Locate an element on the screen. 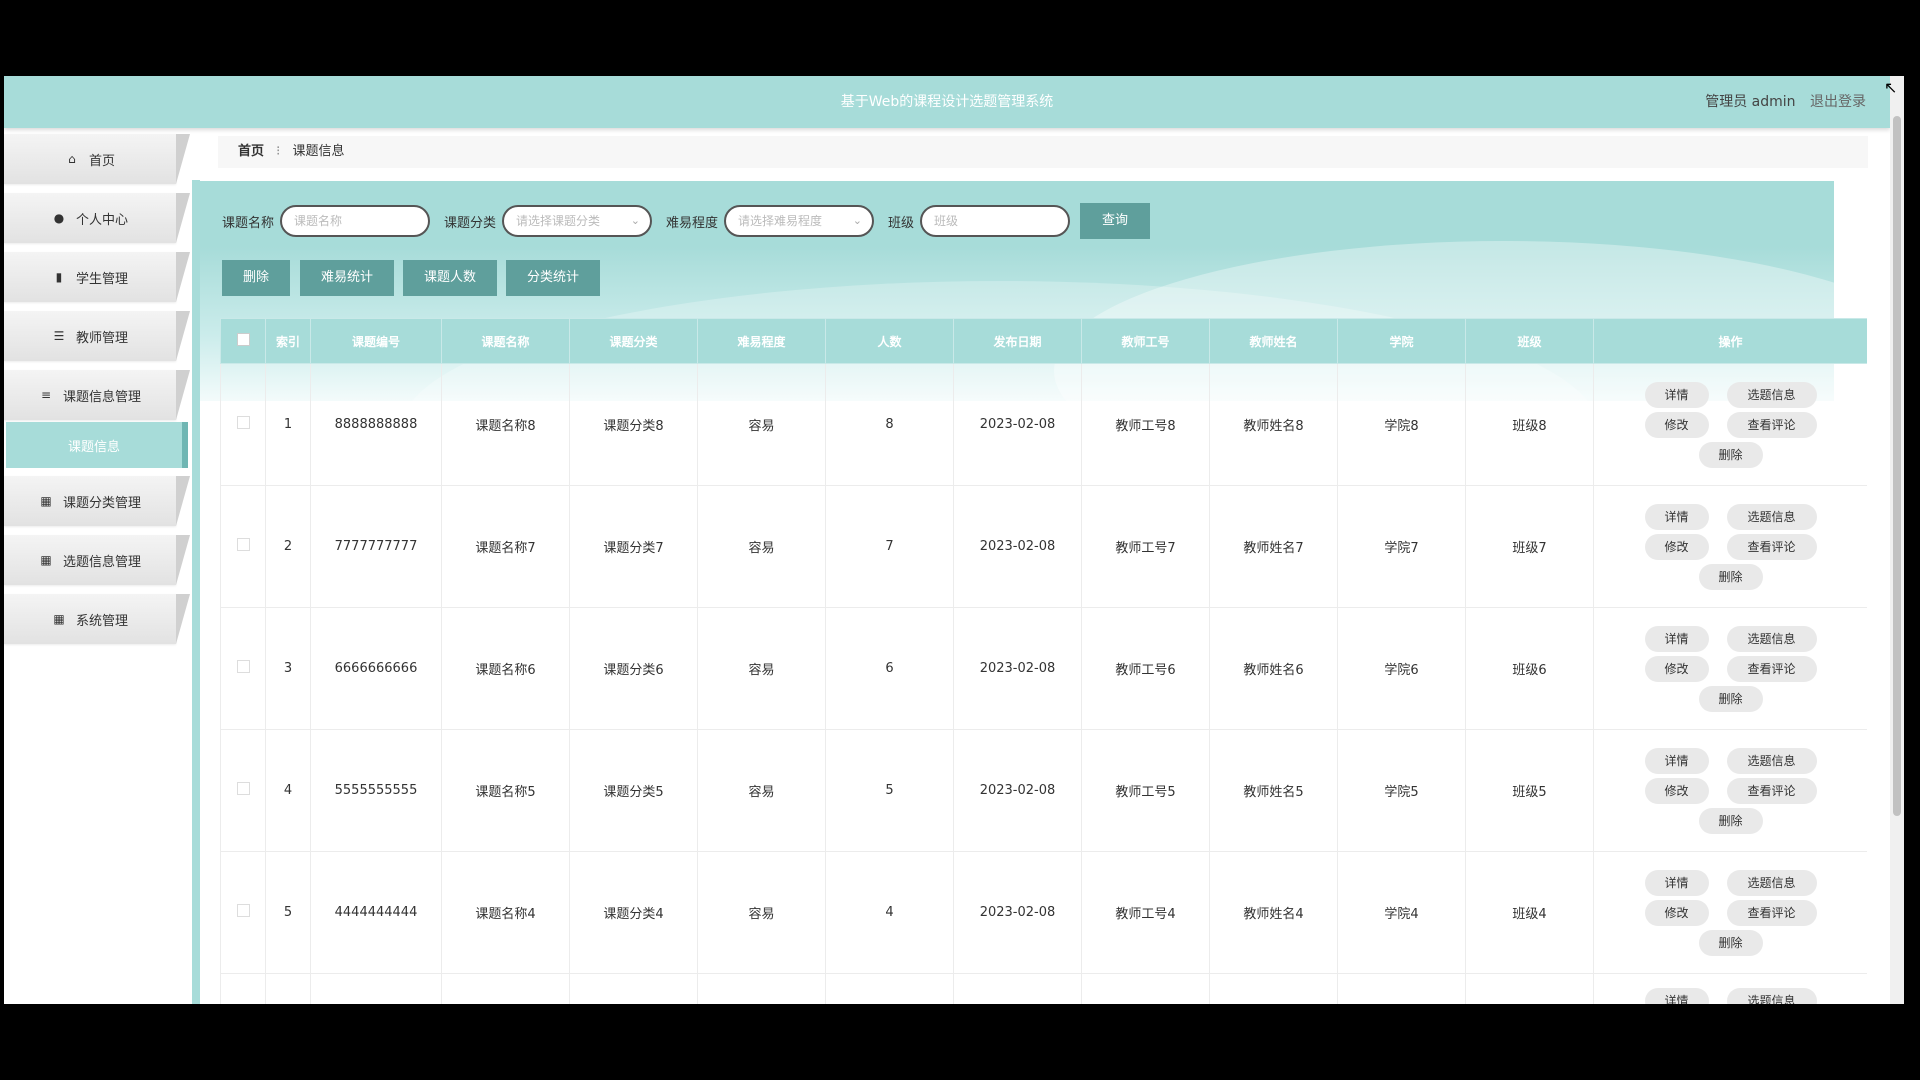 This screenshot has width=1920, height=1080. sidebar-item-selection-info-management: ▦ 选题信息管理 is located at coordinates (98, 560).